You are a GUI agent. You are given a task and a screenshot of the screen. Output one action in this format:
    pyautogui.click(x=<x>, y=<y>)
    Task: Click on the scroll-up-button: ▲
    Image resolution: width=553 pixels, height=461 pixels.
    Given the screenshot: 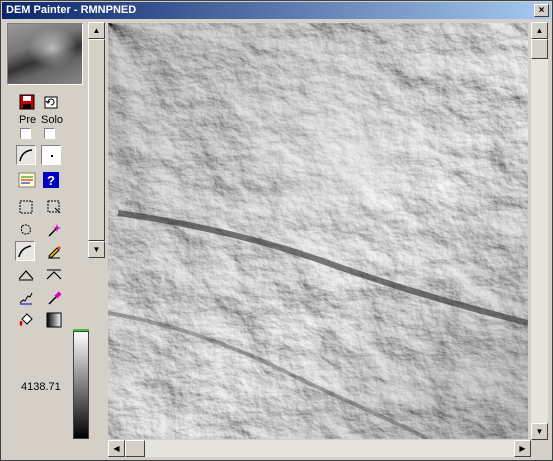 What is the action you would take?
    pyautogui.click(x=96, y=30)
    